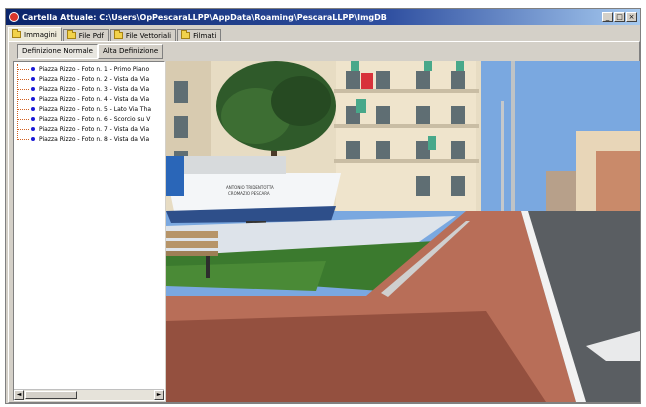 This screenshot has height=407, width=646. I want to click on tree-item-2: Piazza Rizzo - Foto n. 2 - Vista da Via, so click(89, 79).